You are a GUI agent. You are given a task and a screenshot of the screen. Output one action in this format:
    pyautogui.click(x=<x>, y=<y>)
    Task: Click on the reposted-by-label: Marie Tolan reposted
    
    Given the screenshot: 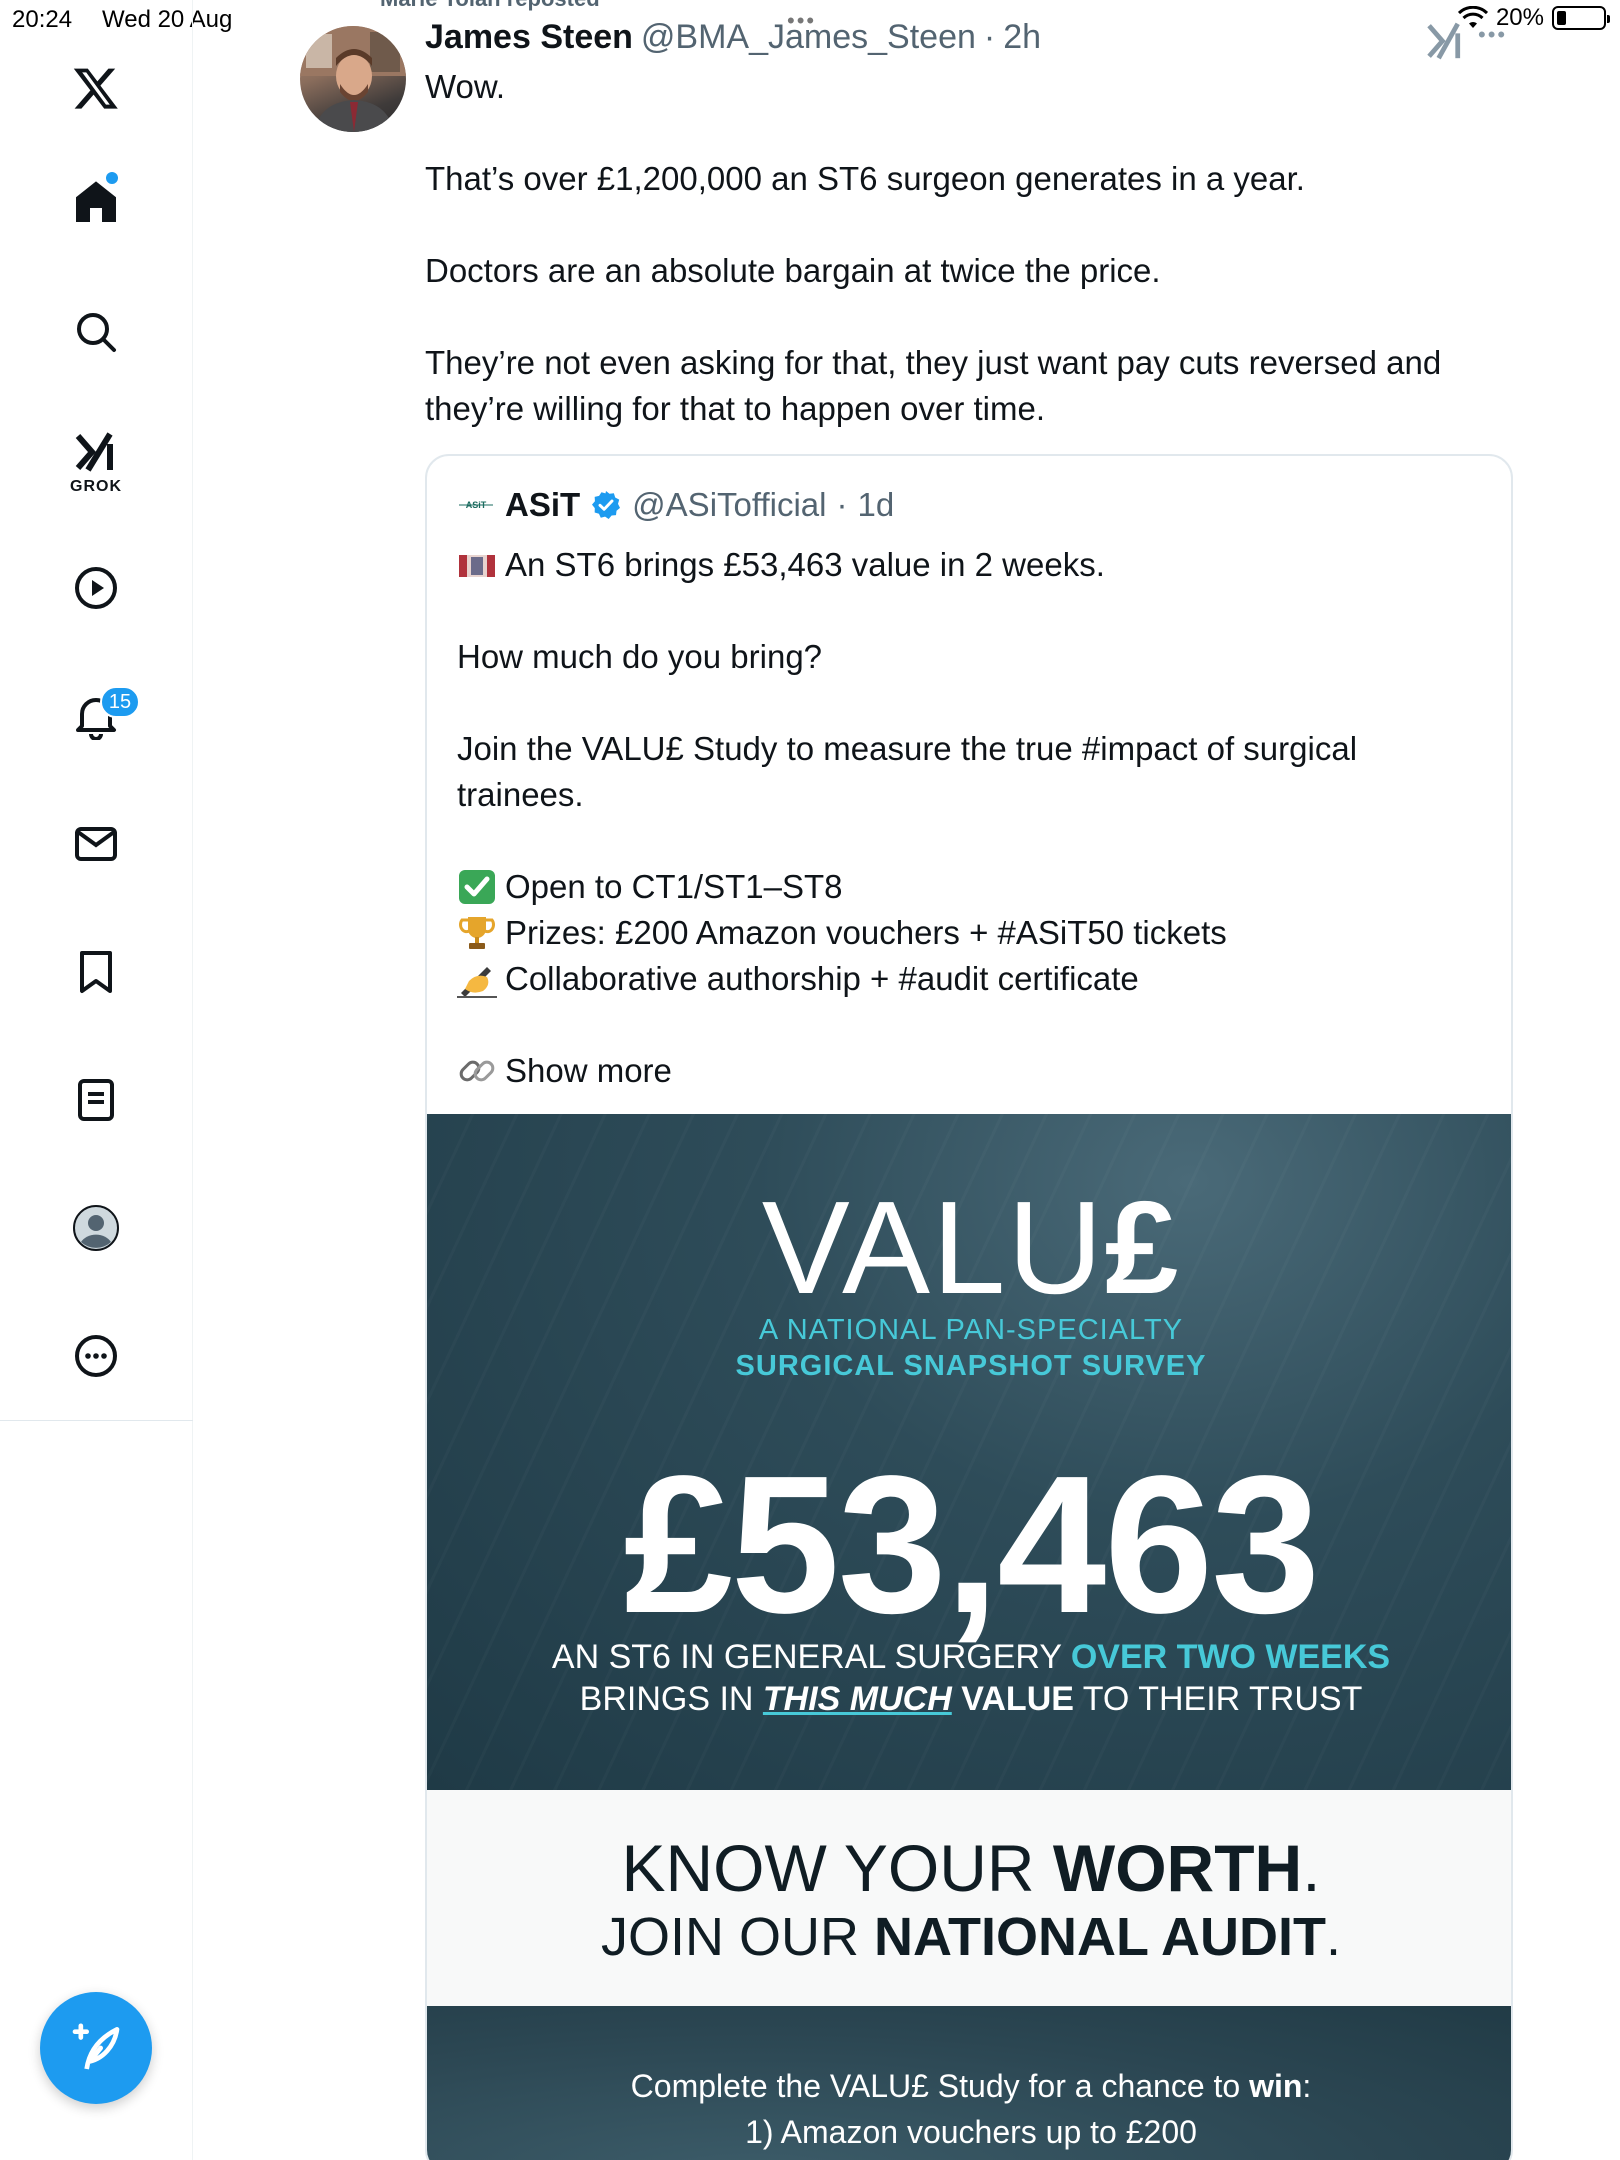 What is the action you would take?
    pyautogui.click(x=490, y=6)
    